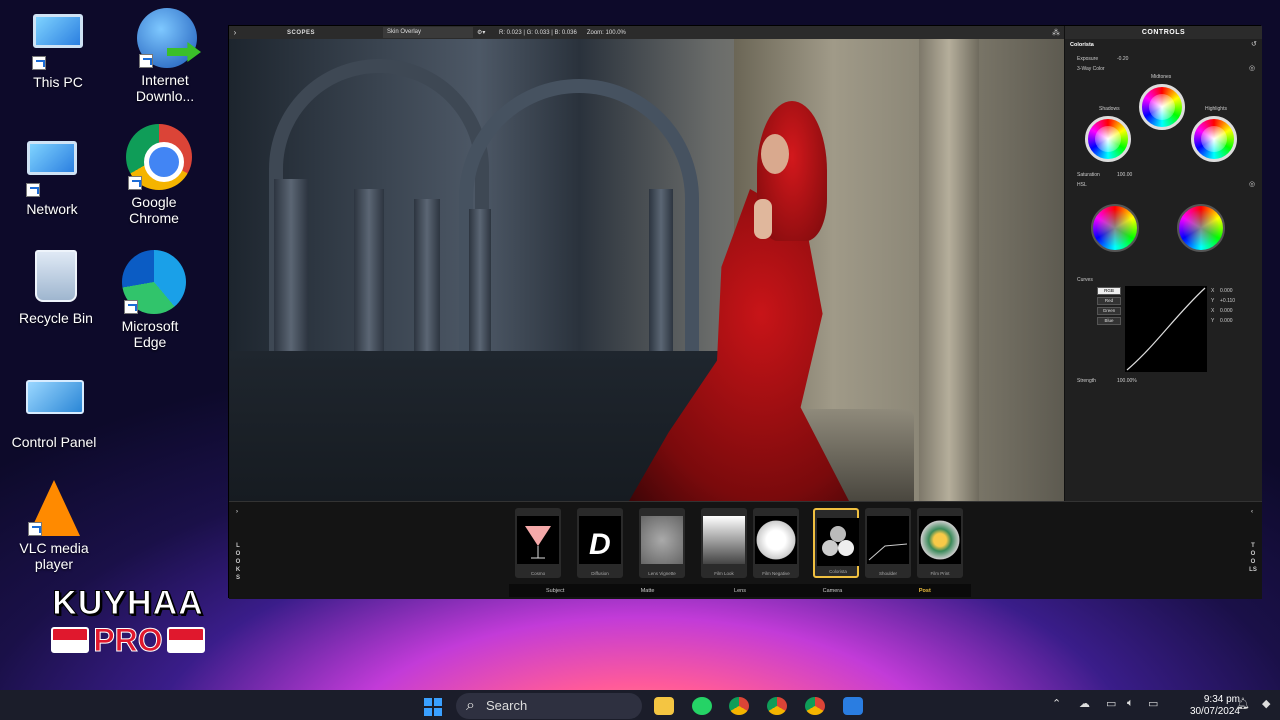 This screenshot has height=720, width=1280. Describe the element at coordinates (301, 33) in the screenshot. I see `scopes-label: SCOPES` at that location.